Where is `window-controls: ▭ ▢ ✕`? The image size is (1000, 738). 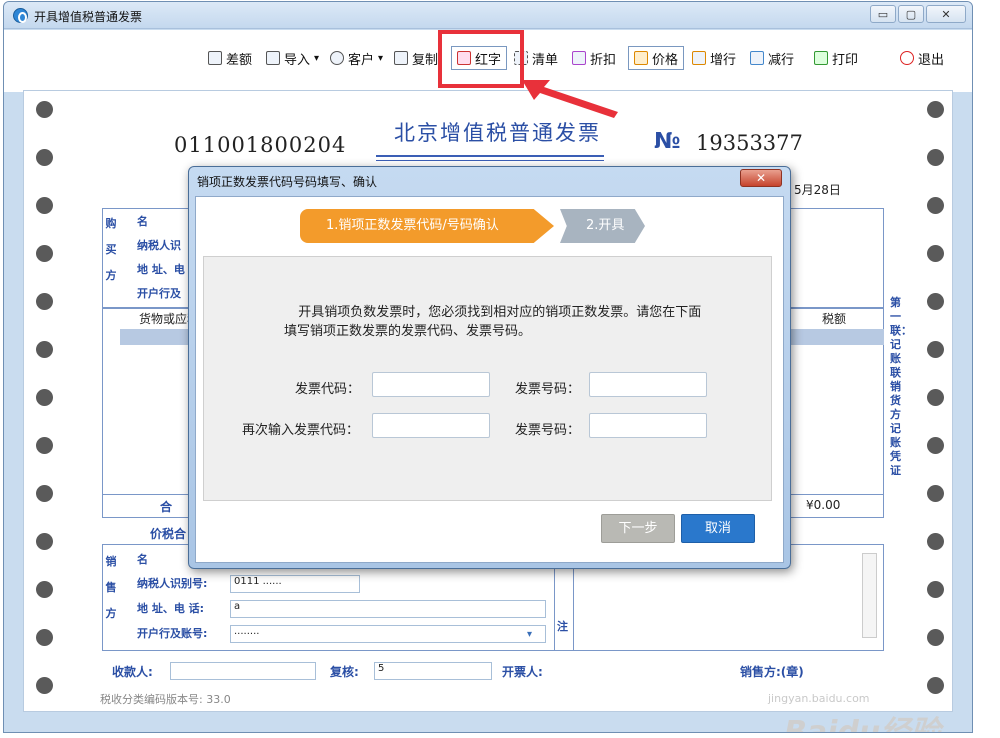 window-controls: ▭ ▢ ✕ is located at coordinates (918, 14).